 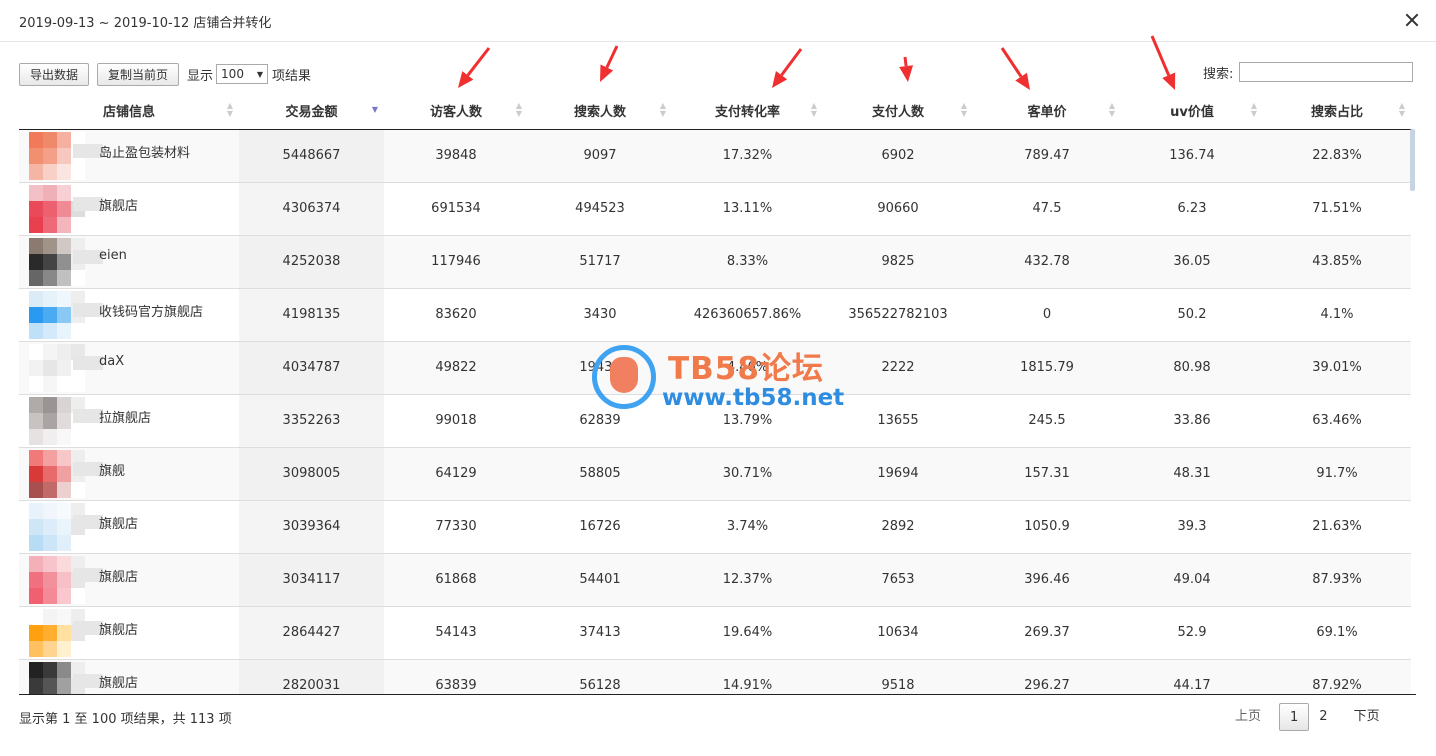 What do you see at coordinates (311, 633) in the screenshot?
I see `cell-amount: 2864427` at bounding box center [311, 633].